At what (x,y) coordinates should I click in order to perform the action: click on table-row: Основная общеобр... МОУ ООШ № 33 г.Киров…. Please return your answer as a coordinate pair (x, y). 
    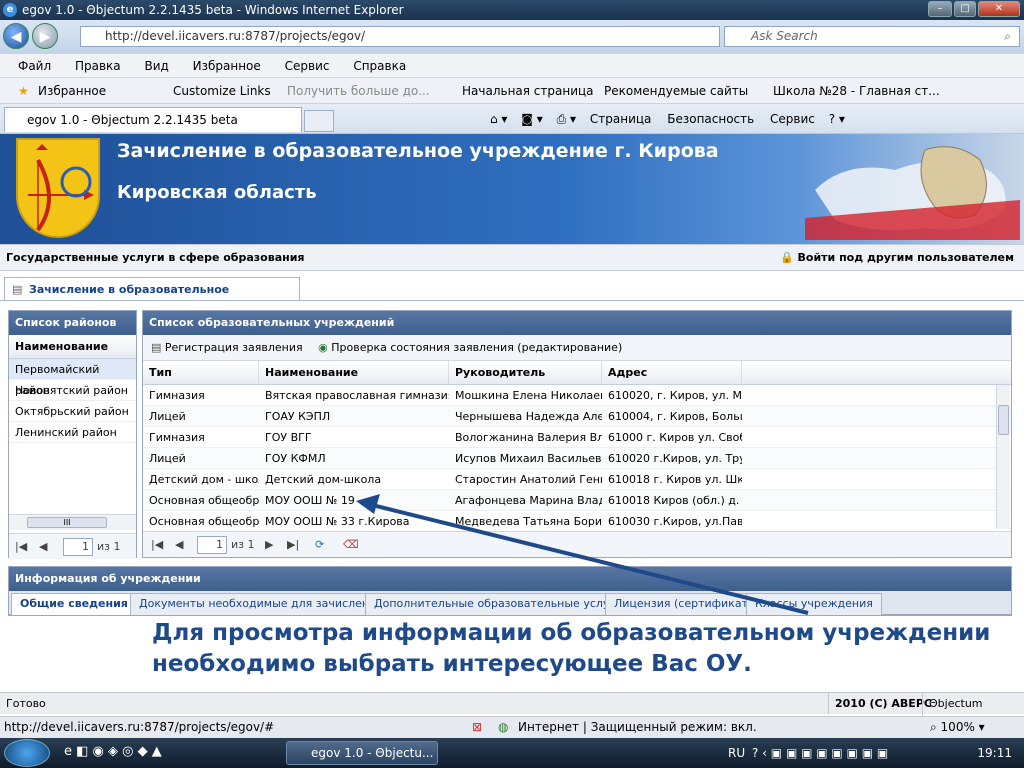
    Looking at the image, I should click on (577, 521).